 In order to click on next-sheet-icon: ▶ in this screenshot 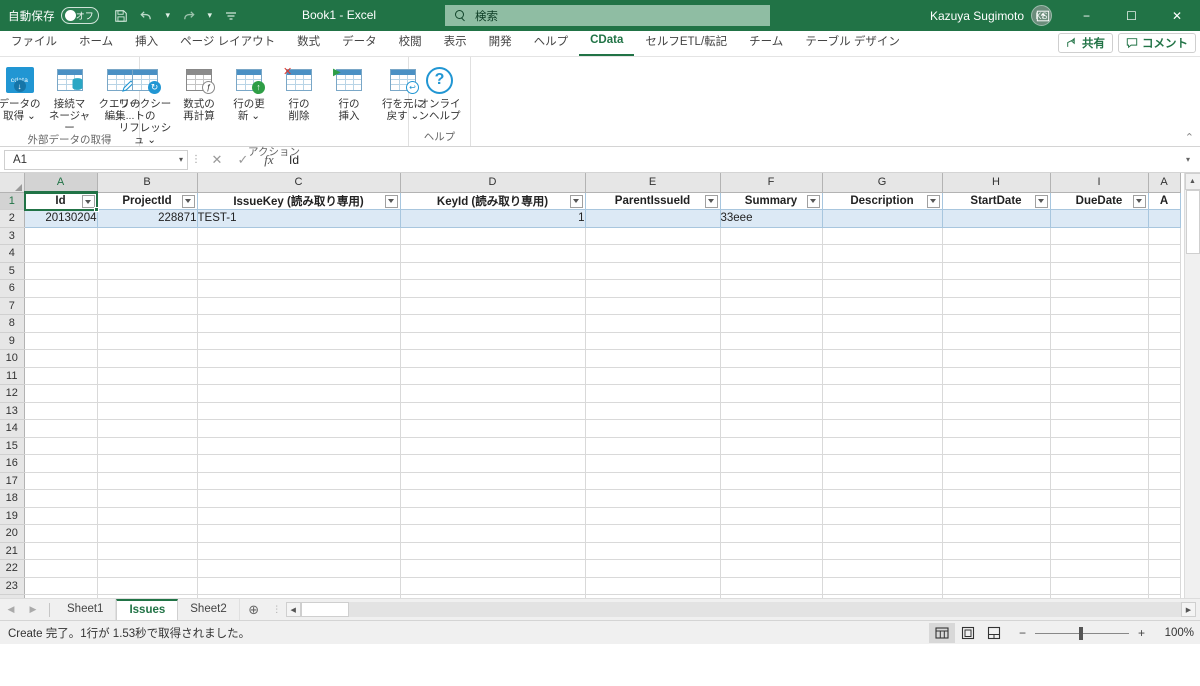, I will do `click(33, 609)`.